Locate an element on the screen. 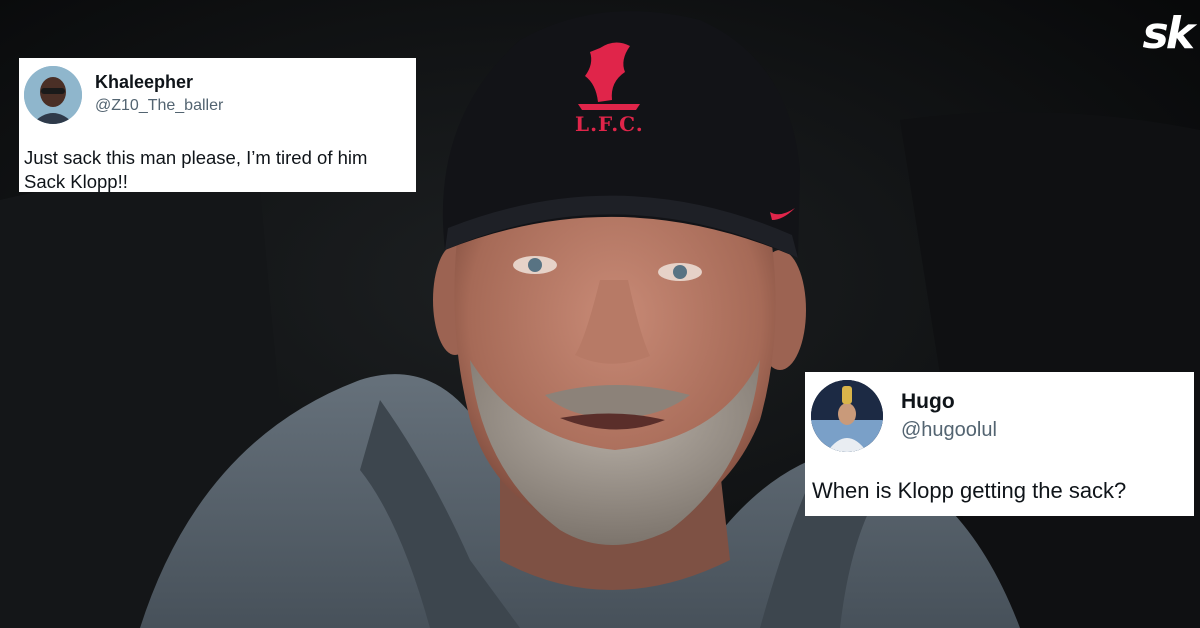 The width and height of the screenshot is (1200, 628). tweet-author-name: Hugo is located at coordinates (928, 401).